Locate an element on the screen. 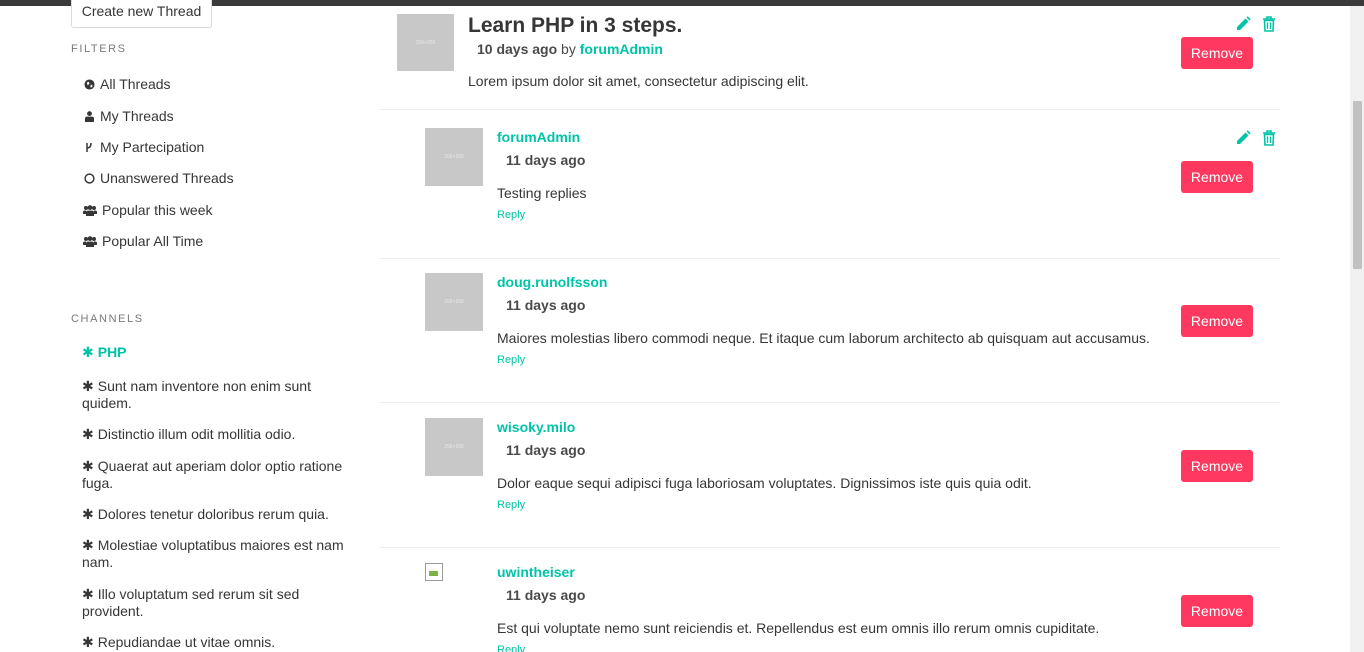  filter-popular-all-time: Popular All Time is located at coordinates (143, 241).